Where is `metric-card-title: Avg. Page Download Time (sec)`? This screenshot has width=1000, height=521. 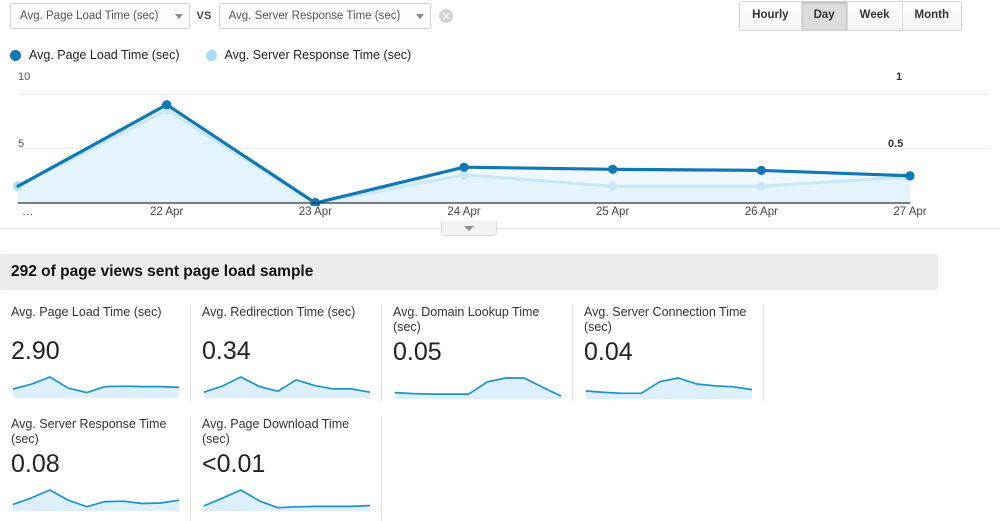 metric-card-title: Avg. Page Download Time (sec) is located at coordinates (276, 431).